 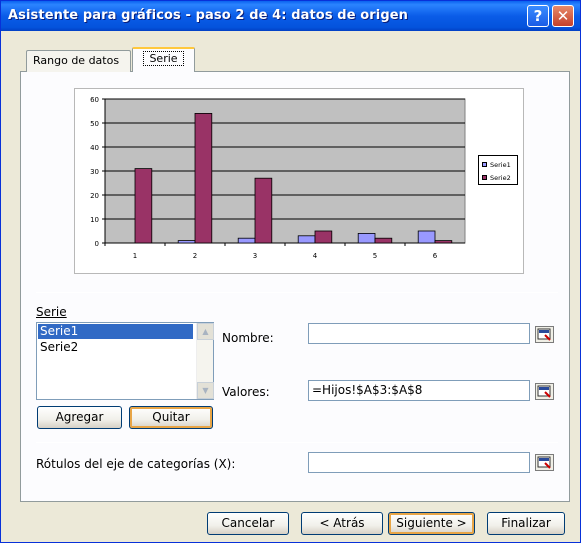 What do you see at coordinates (94, 100) in the screenshot?
I see `y-tick-label: 60` at bounding box center [94, 100].